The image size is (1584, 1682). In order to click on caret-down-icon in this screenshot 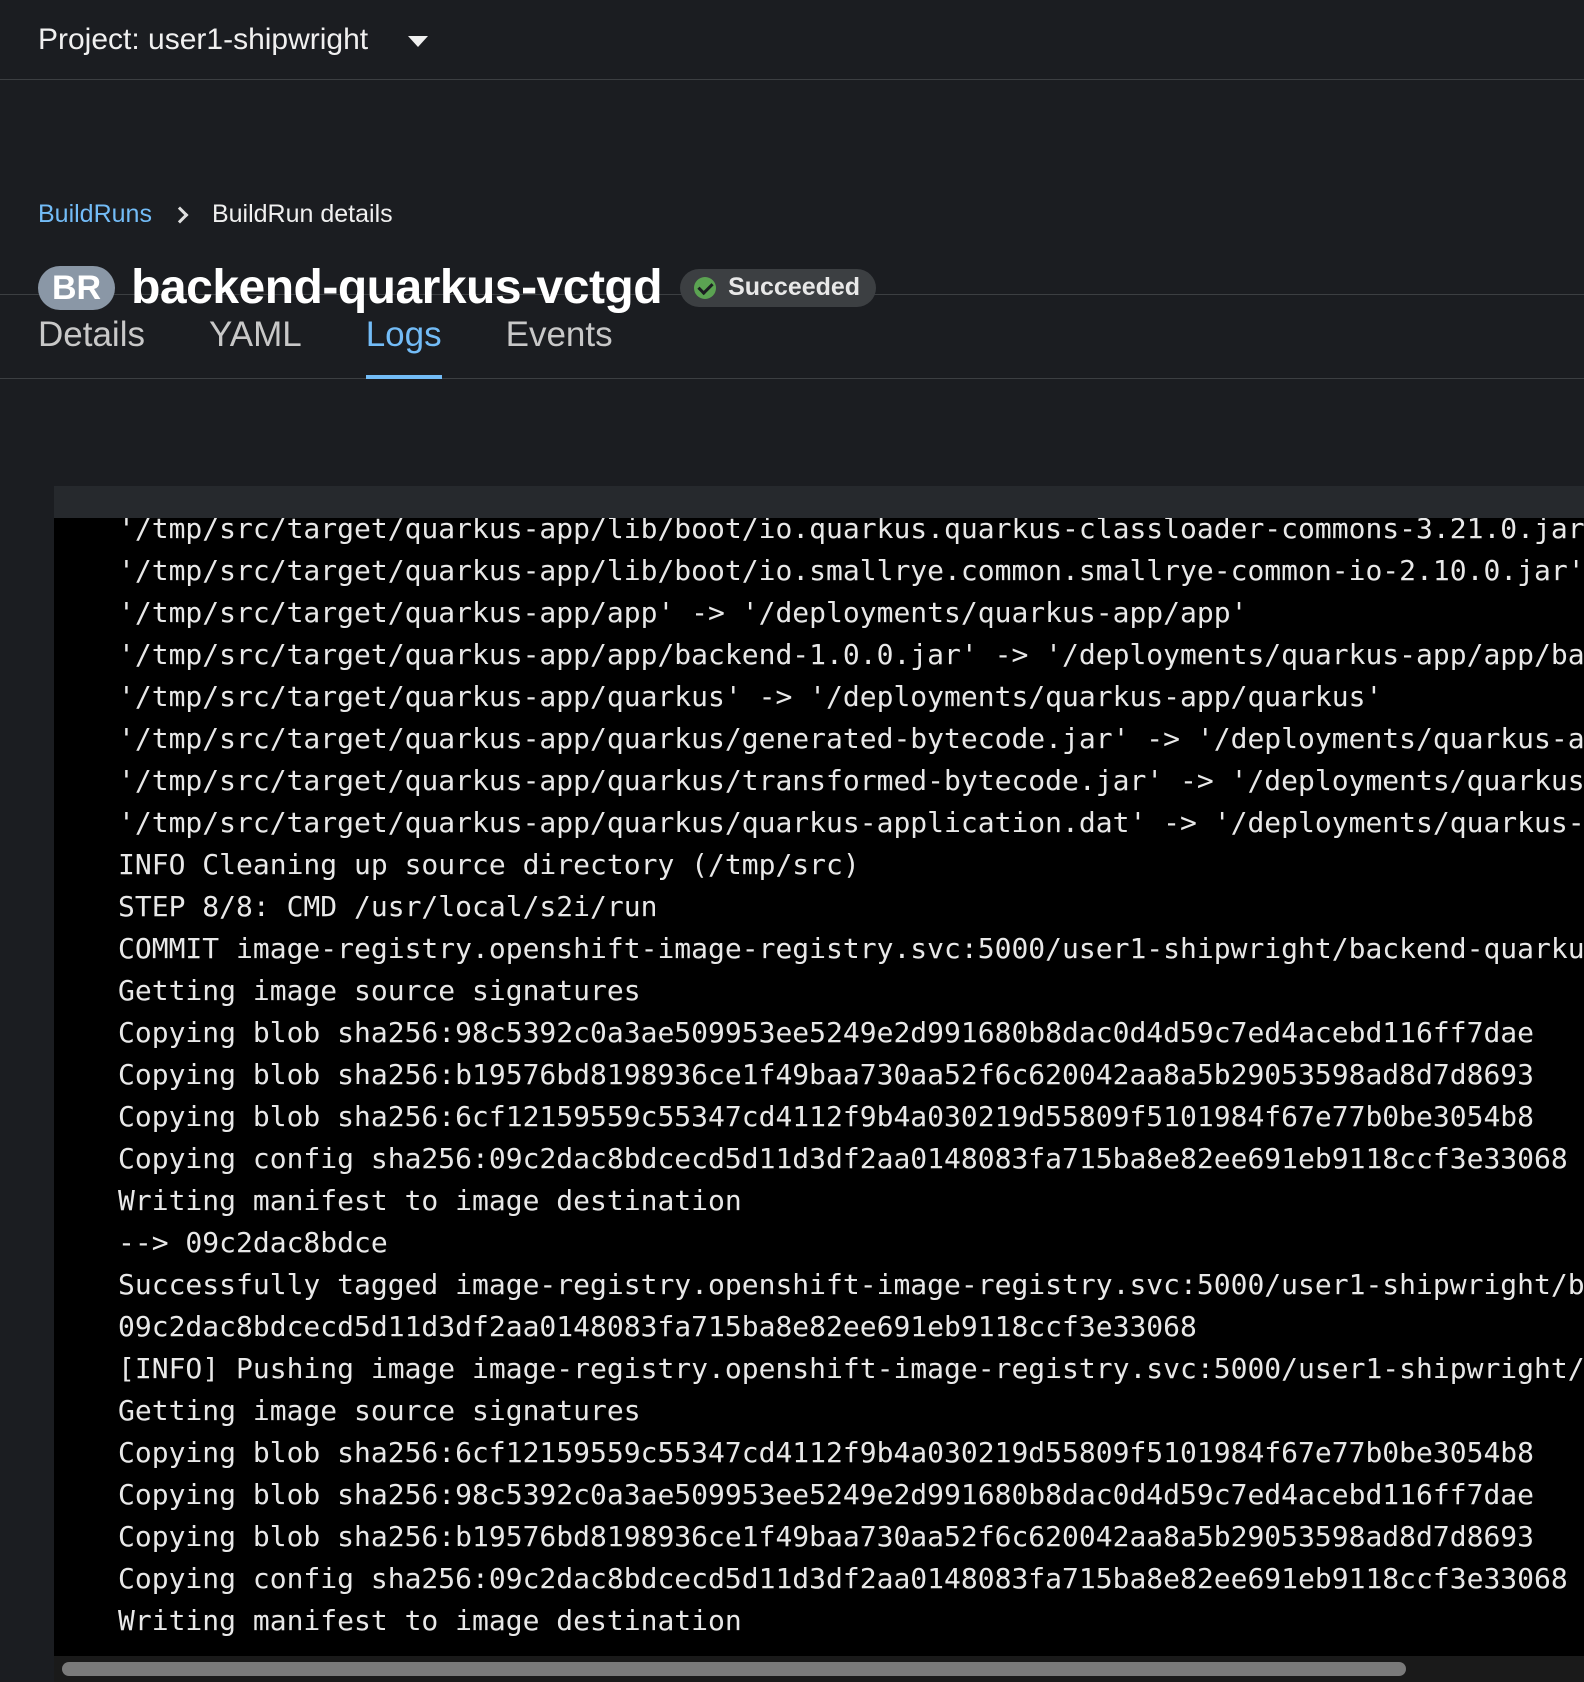, I will do `click(418, 41)`.